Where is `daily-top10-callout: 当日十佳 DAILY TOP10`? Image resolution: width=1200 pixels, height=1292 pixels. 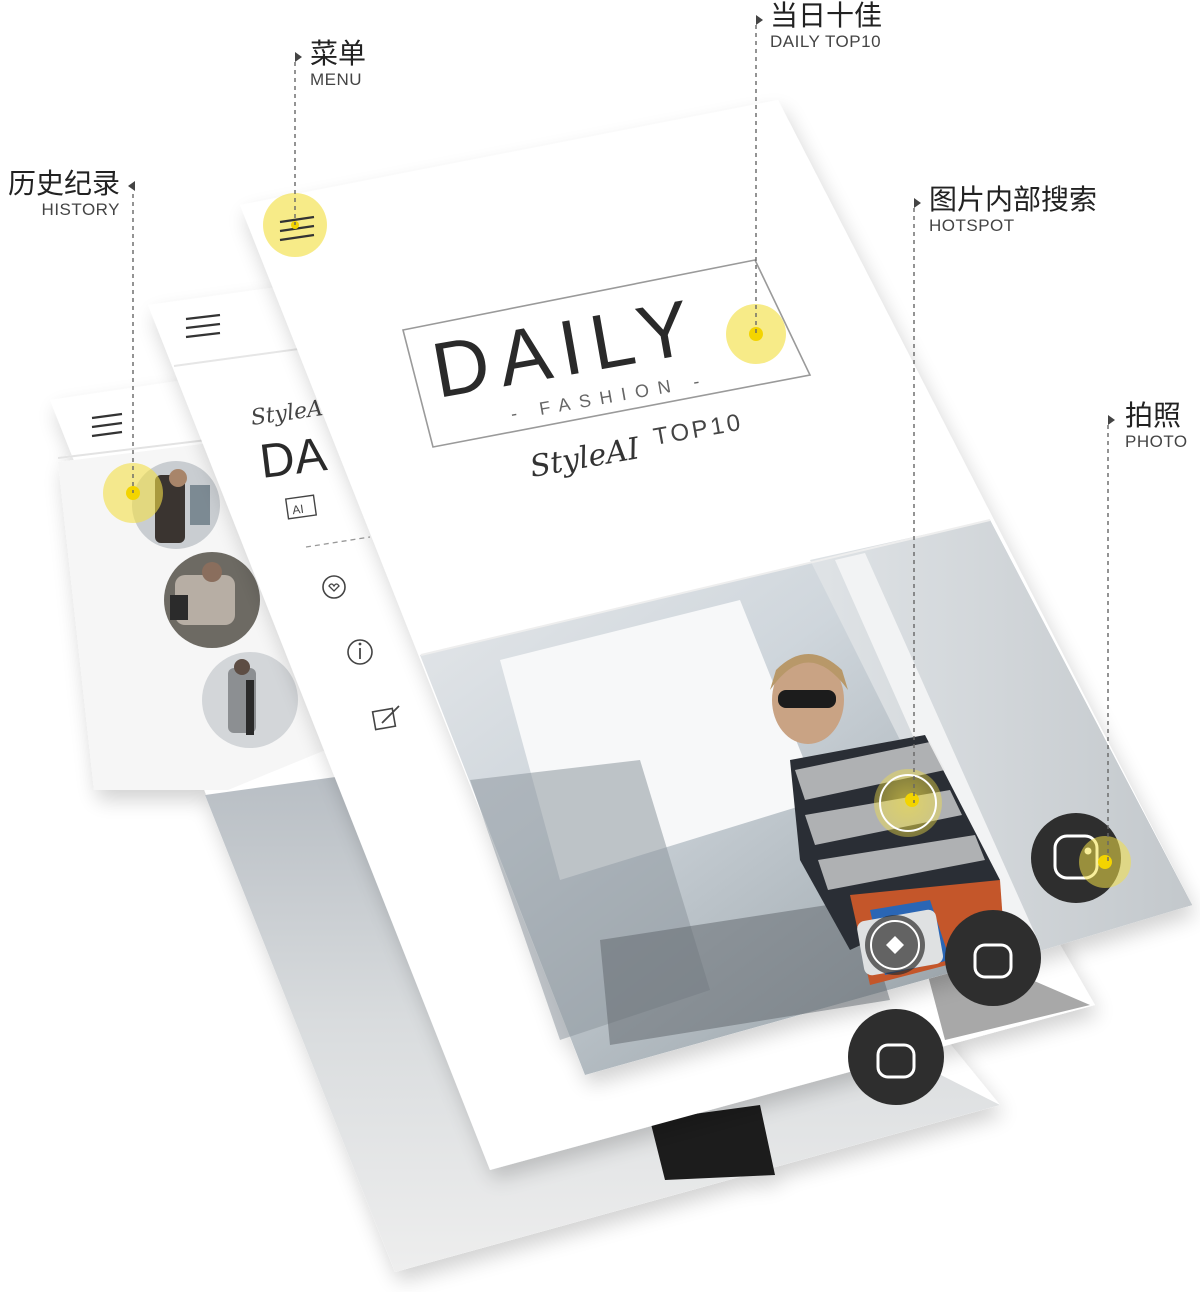
daily-top10-callout: 当日十佳 DAILY TOP10 is located at coordinates (826, 26).